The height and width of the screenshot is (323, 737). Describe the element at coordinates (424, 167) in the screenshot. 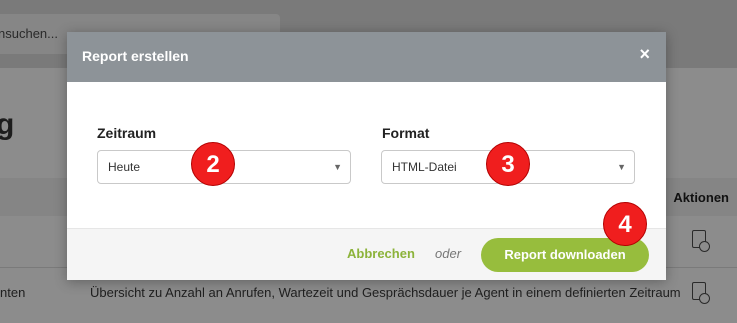

I see `format-select-value: HTML-Datei` at that location.